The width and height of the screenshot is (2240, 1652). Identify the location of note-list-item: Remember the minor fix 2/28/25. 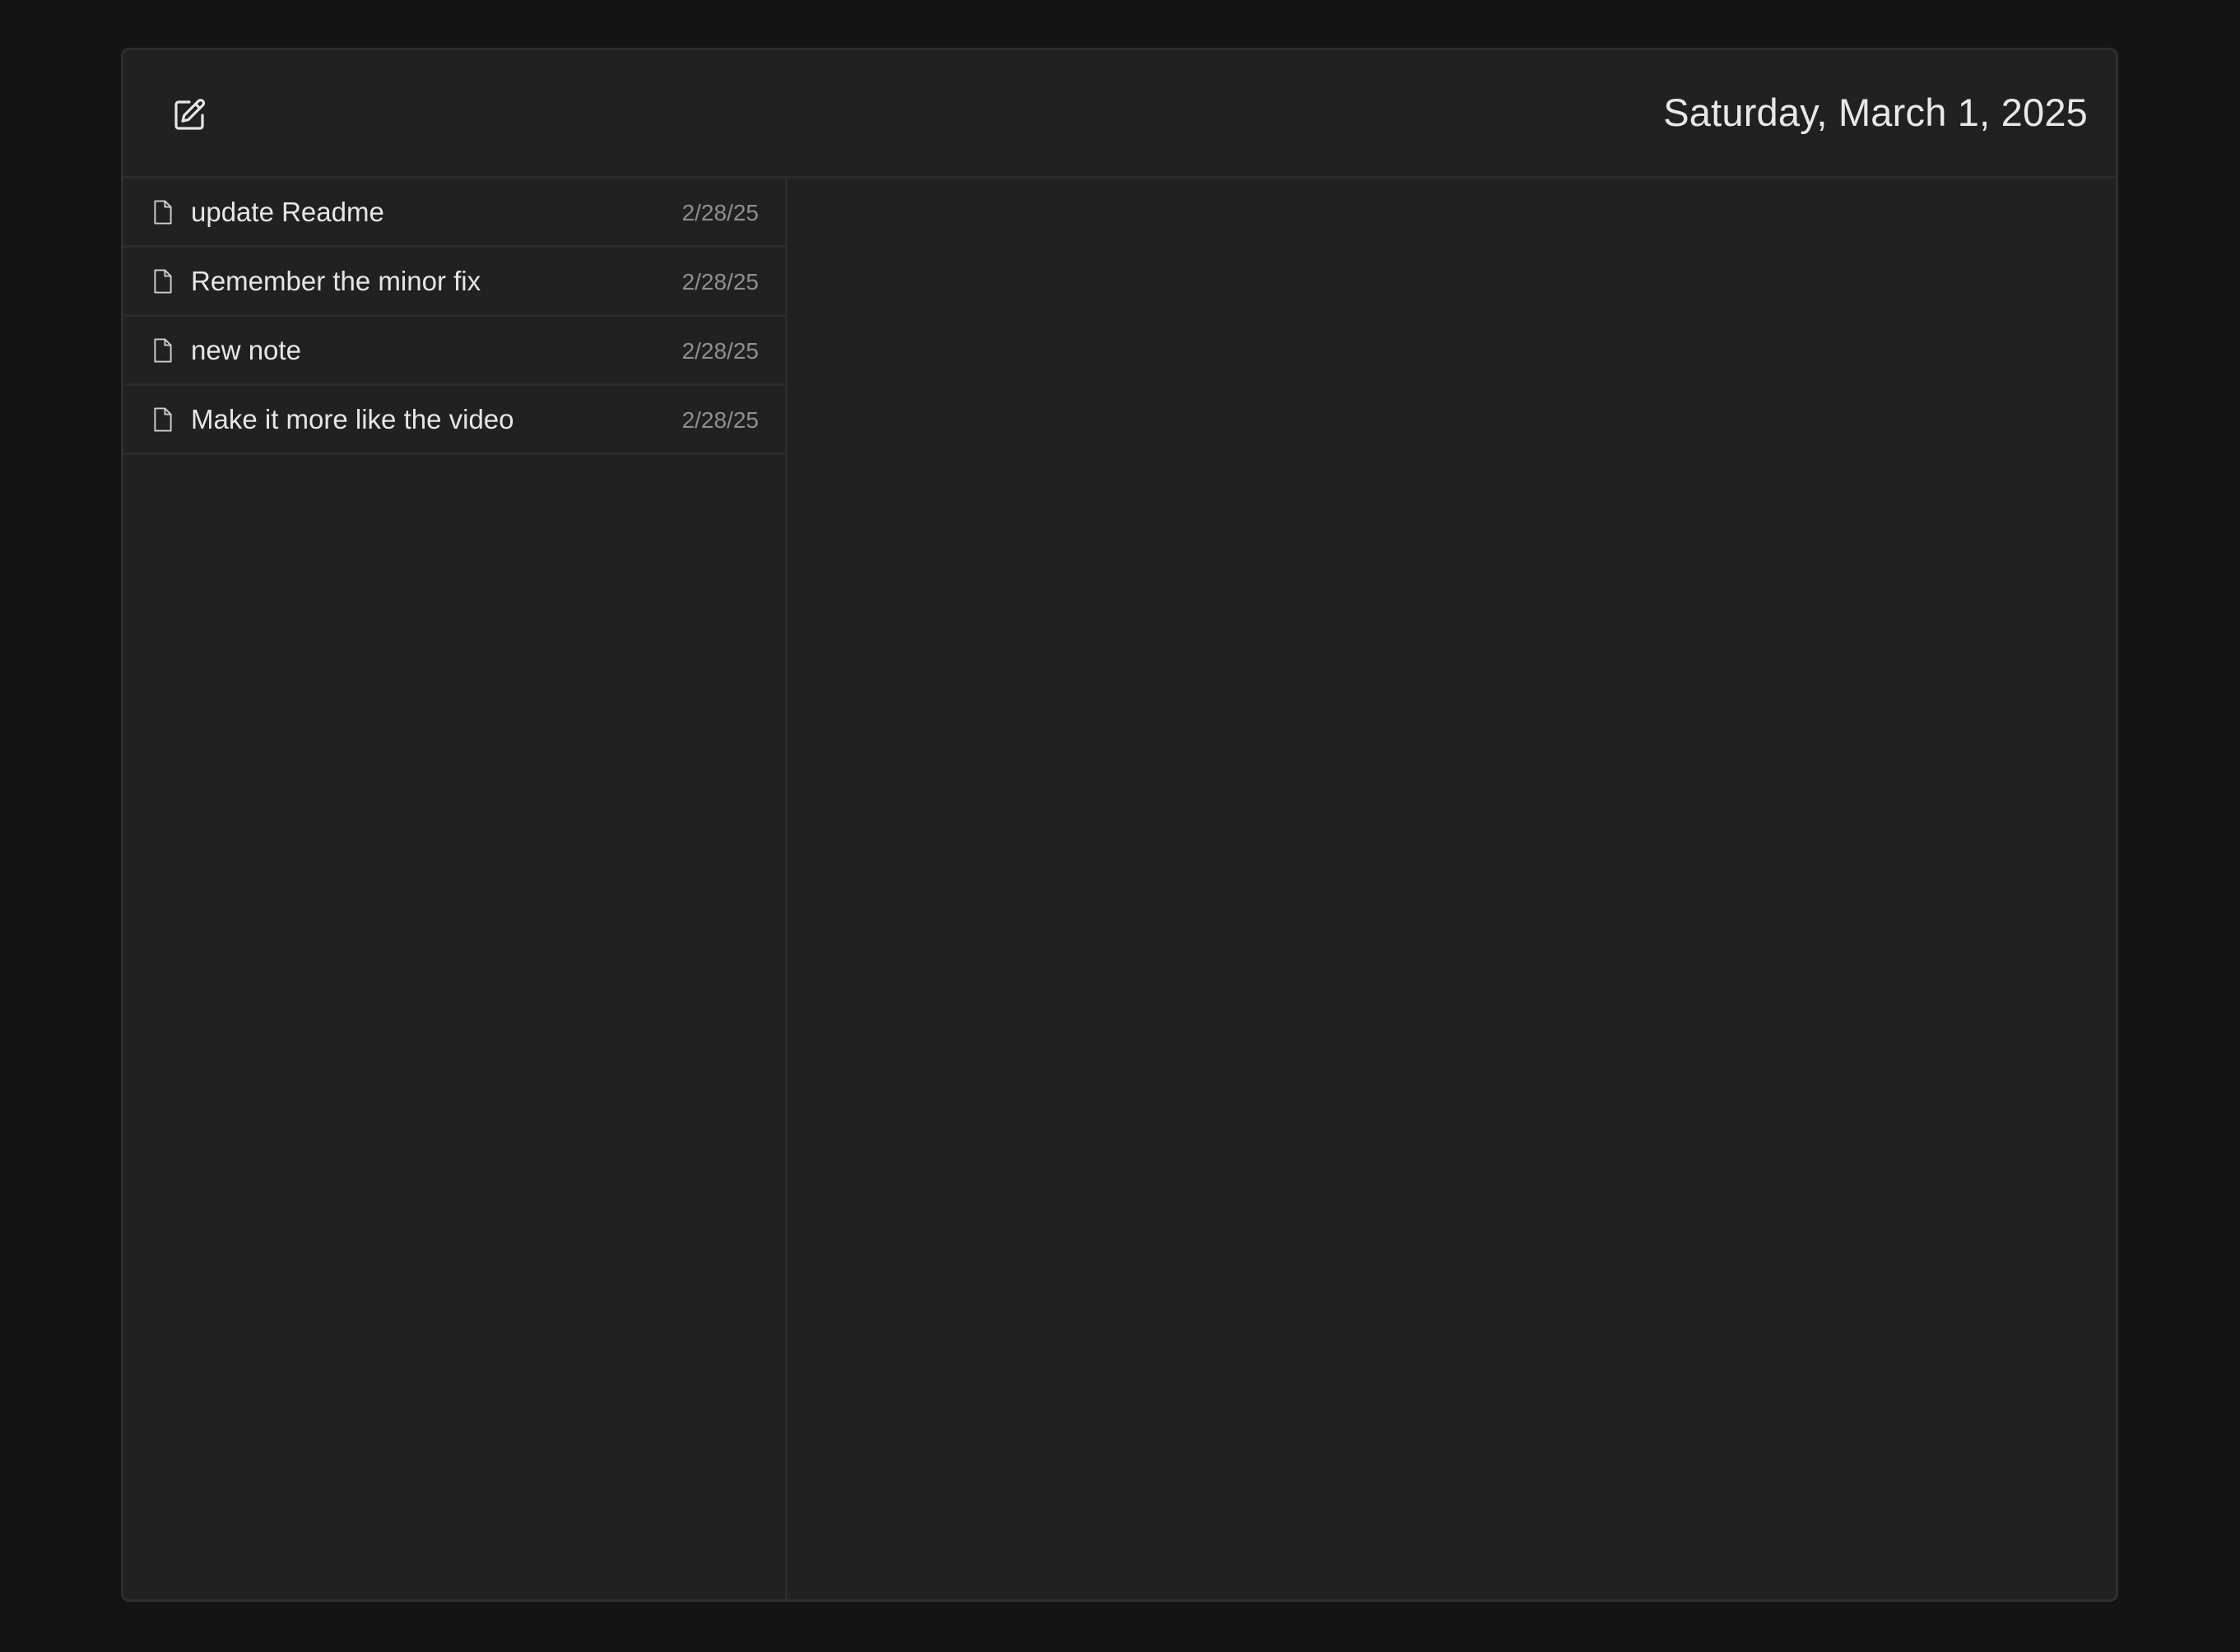
(454, 282).